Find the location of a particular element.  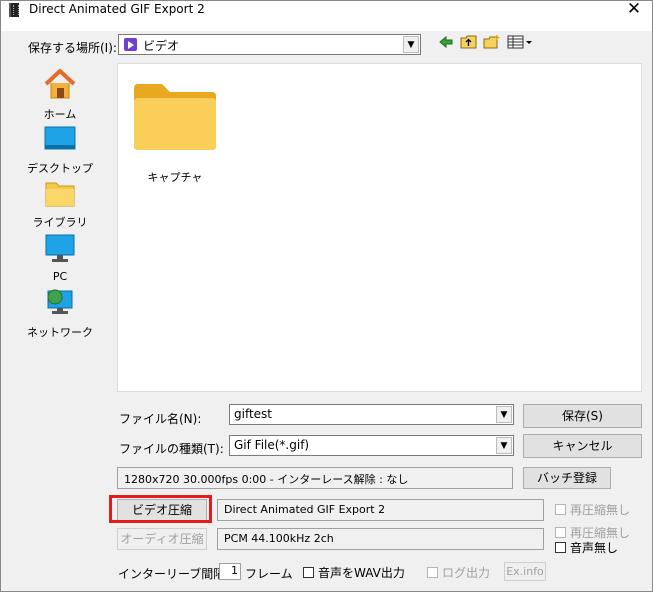

video-codec-field: Direct Animated GIF Export 2 is located at coordinates (380, 510).